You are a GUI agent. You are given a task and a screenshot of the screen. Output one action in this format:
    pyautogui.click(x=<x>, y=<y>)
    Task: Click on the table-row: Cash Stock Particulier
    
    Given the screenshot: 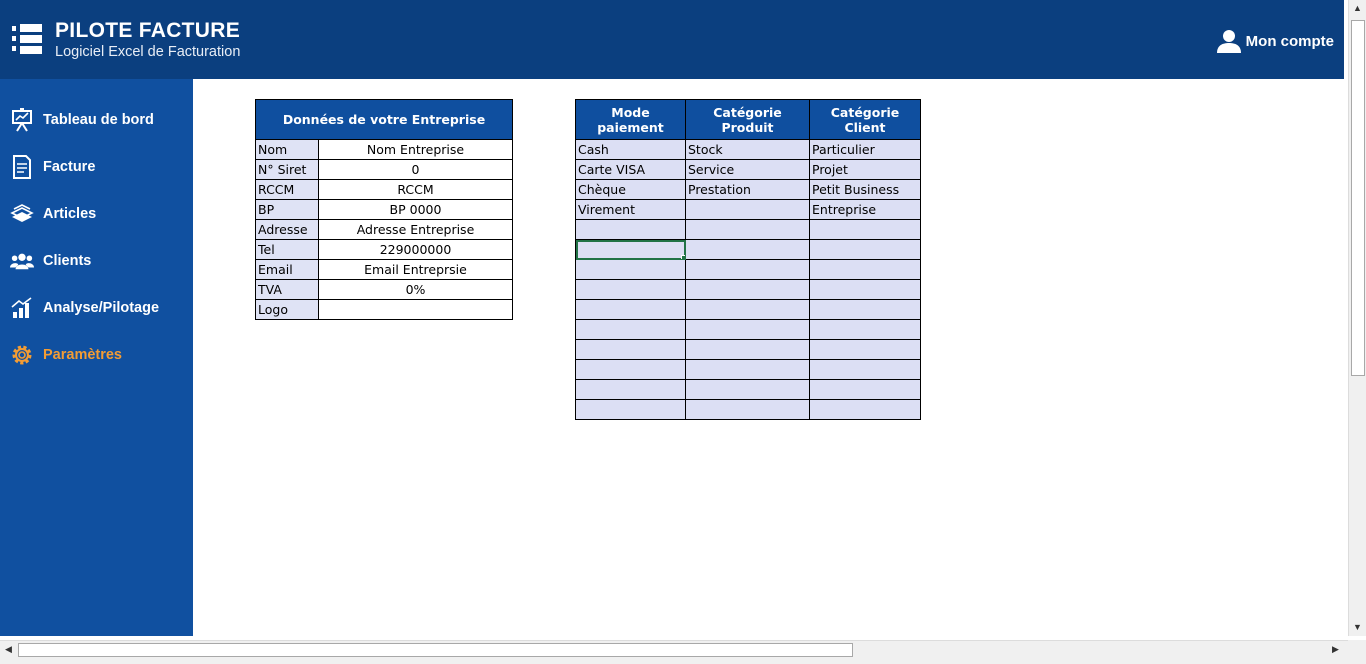 What is the action you would take?
    pyautogui.click(x=748, y=149)
    